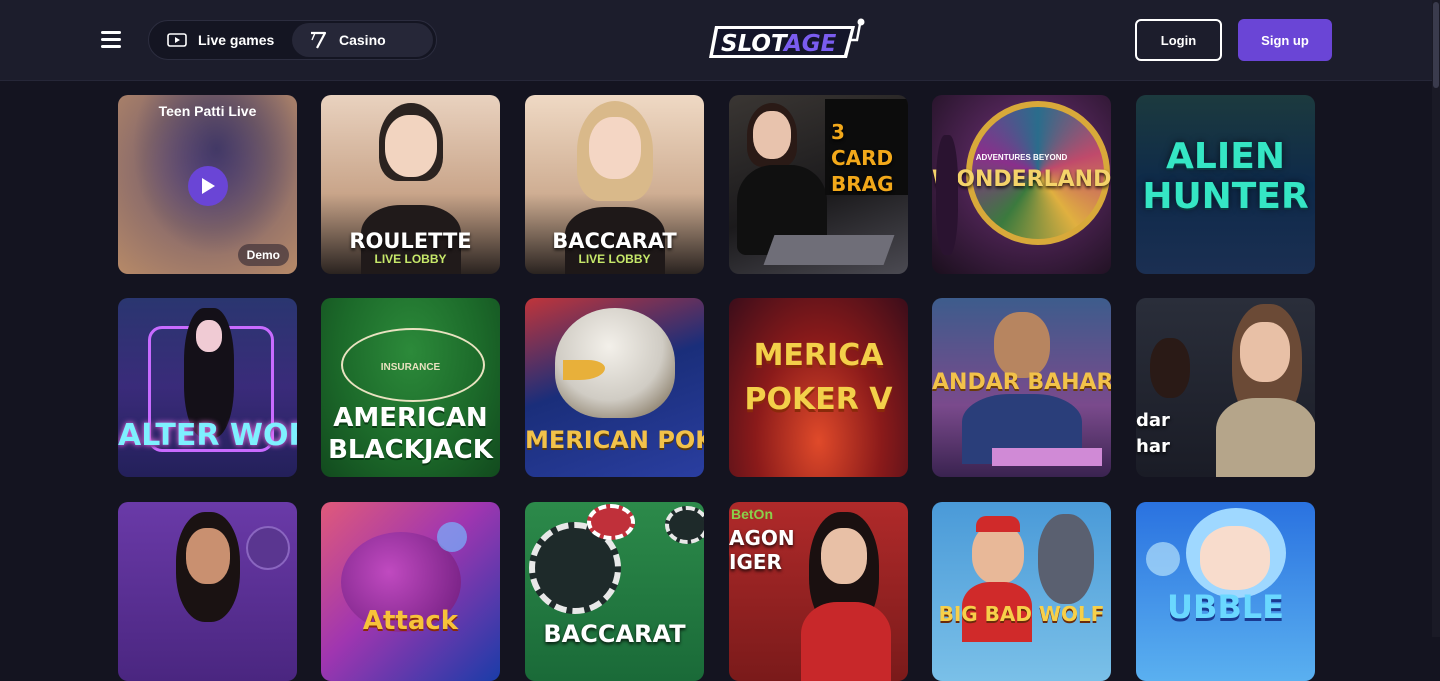 This screenshot has height=681, width=1440. I want to click on play-button, so click(208, 186).